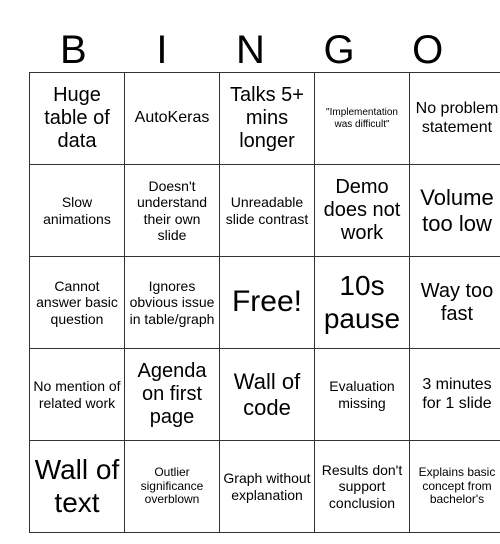 This screenshot has height=544, width=500. I want to click on bingo-cell: Explains basic concept from bachelor's, so click(454, 486).